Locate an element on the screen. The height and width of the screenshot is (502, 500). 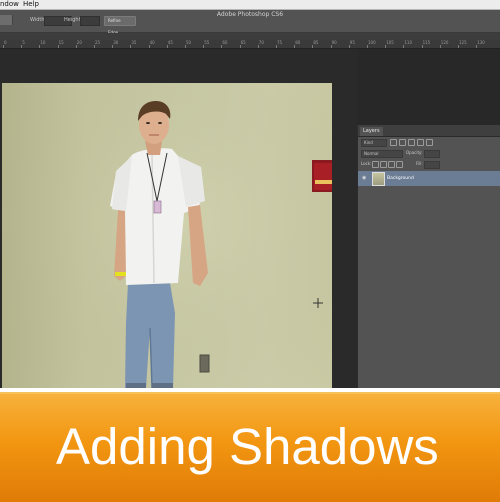
crosshair-cursor-icon is located at coordinates (318, 303).